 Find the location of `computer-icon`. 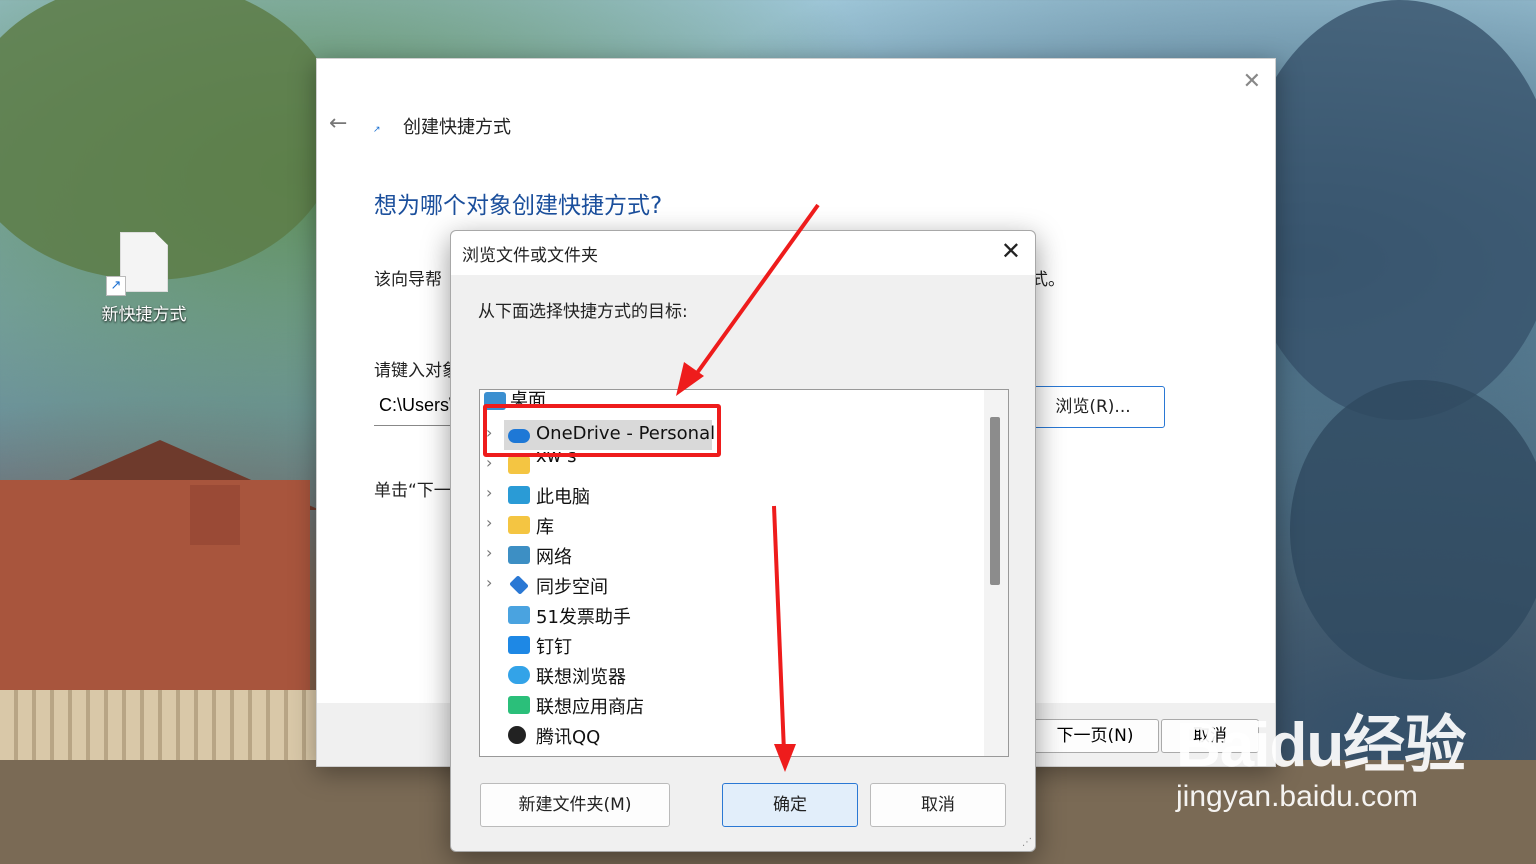

computer-icon is located at coordinates (519, 495).